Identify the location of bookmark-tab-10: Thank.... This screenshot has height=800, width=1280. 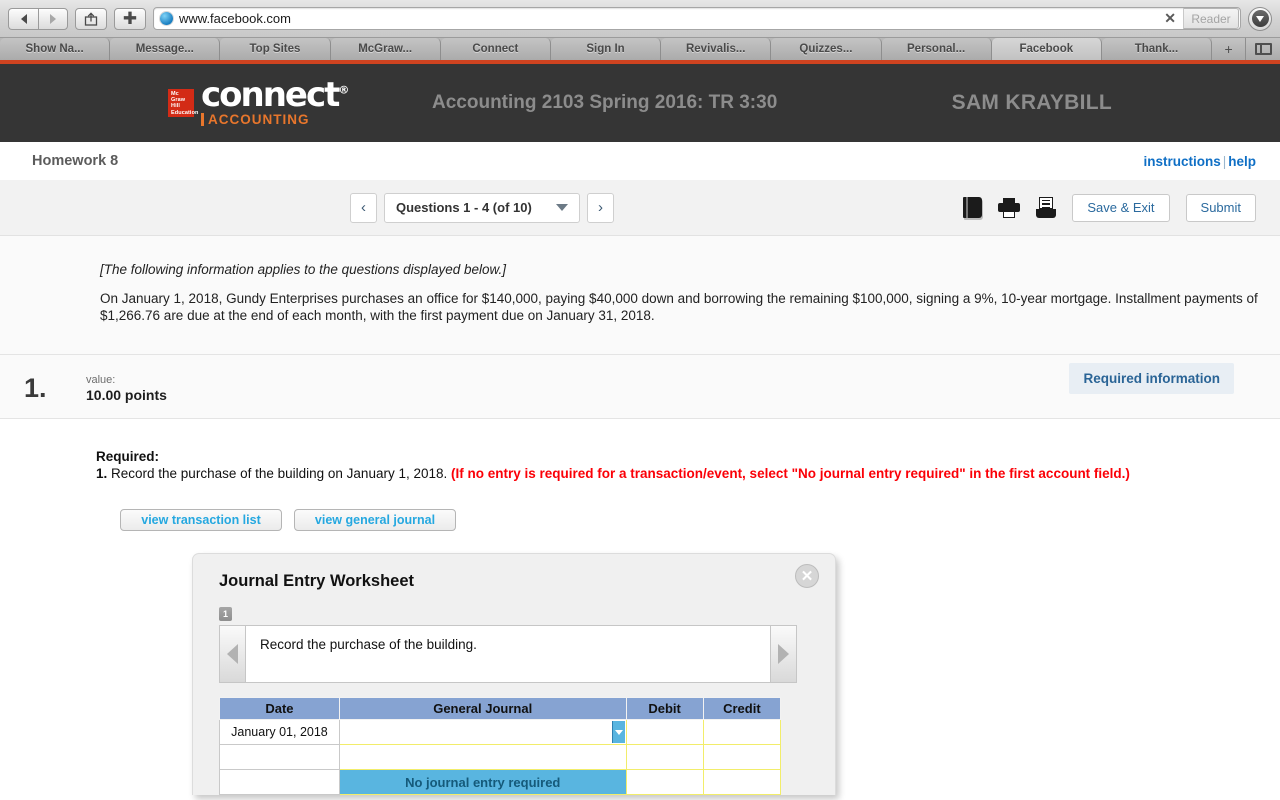
(1157, 49).